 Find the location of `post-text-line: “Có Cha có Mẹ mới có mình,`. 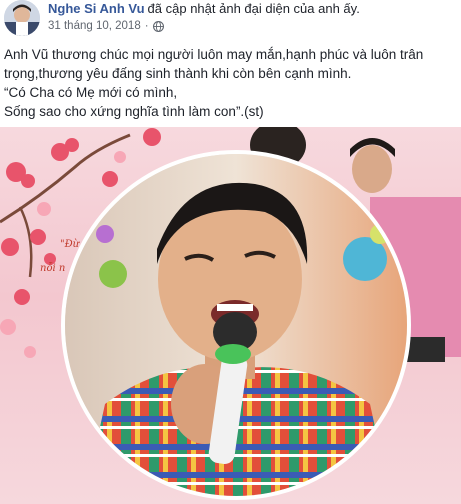

post-text-line: “Có Cha có Mẹ mới có mình, is located at coordinates (91, 92).